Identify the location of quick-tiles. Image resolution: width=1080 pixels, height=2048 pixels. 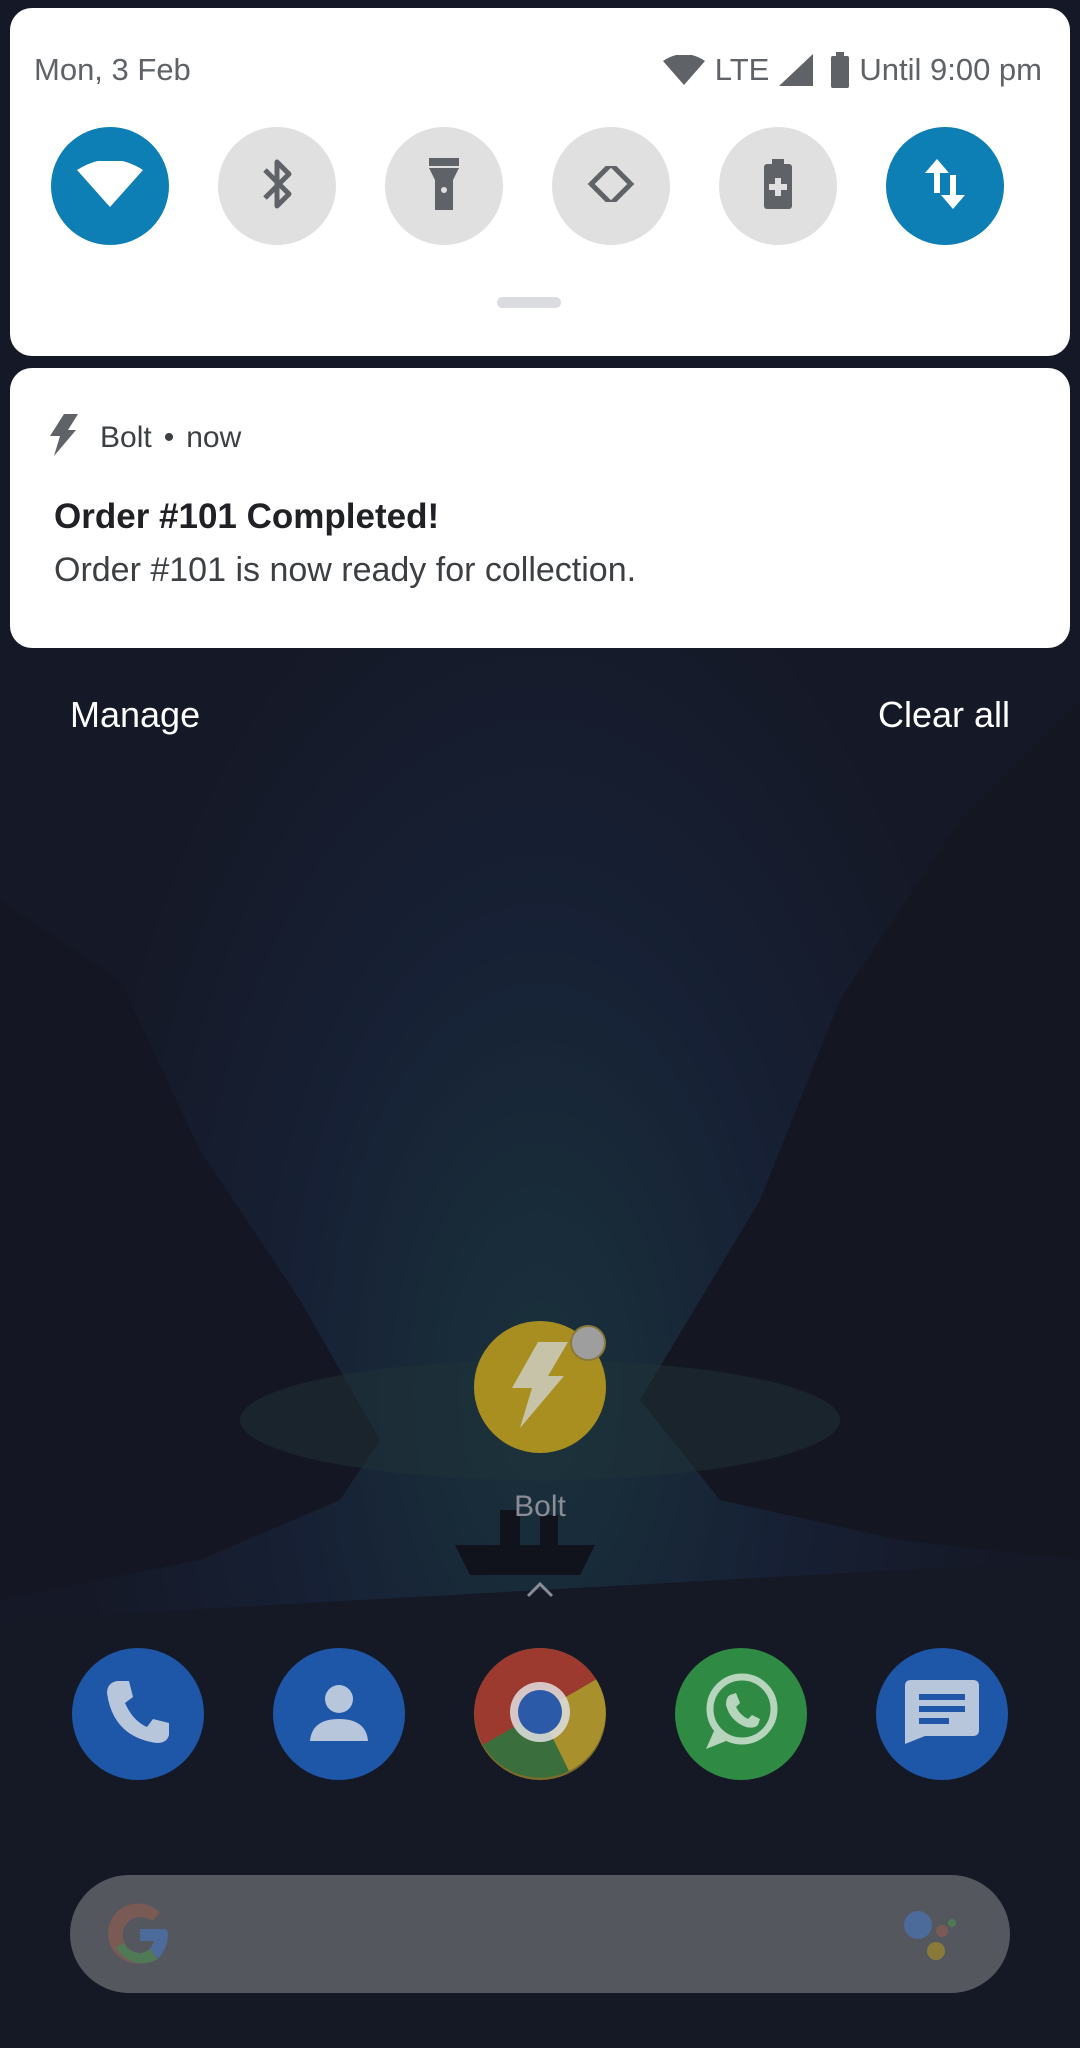
(531, 187).